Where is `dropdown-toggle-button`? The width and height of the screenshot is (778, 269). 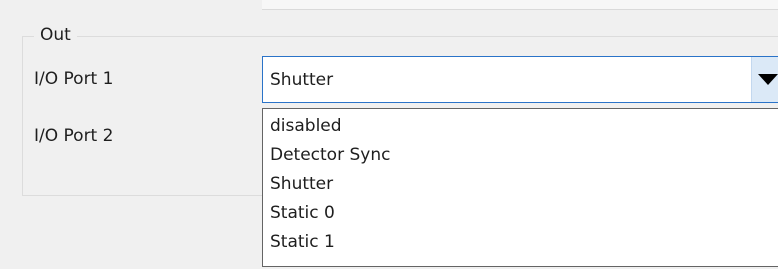
dropdown-toggle-button is located at coordinates (764, 79).